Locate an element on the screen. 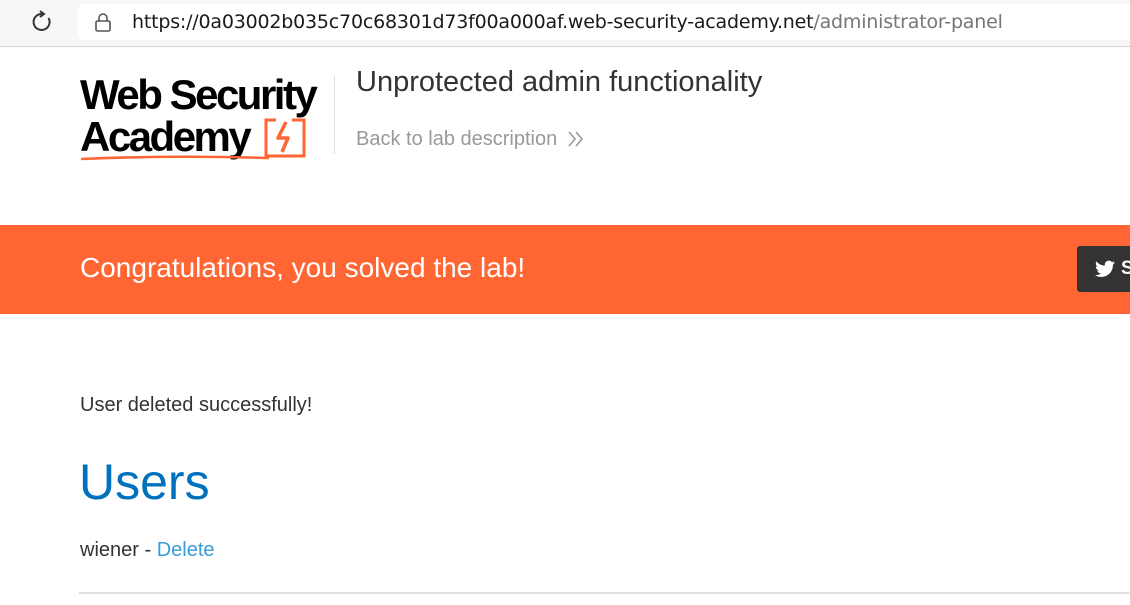 Image resolution: width=1130 pixels, height=605 pixels. share-button: S is located at coordinates (1103, 269).